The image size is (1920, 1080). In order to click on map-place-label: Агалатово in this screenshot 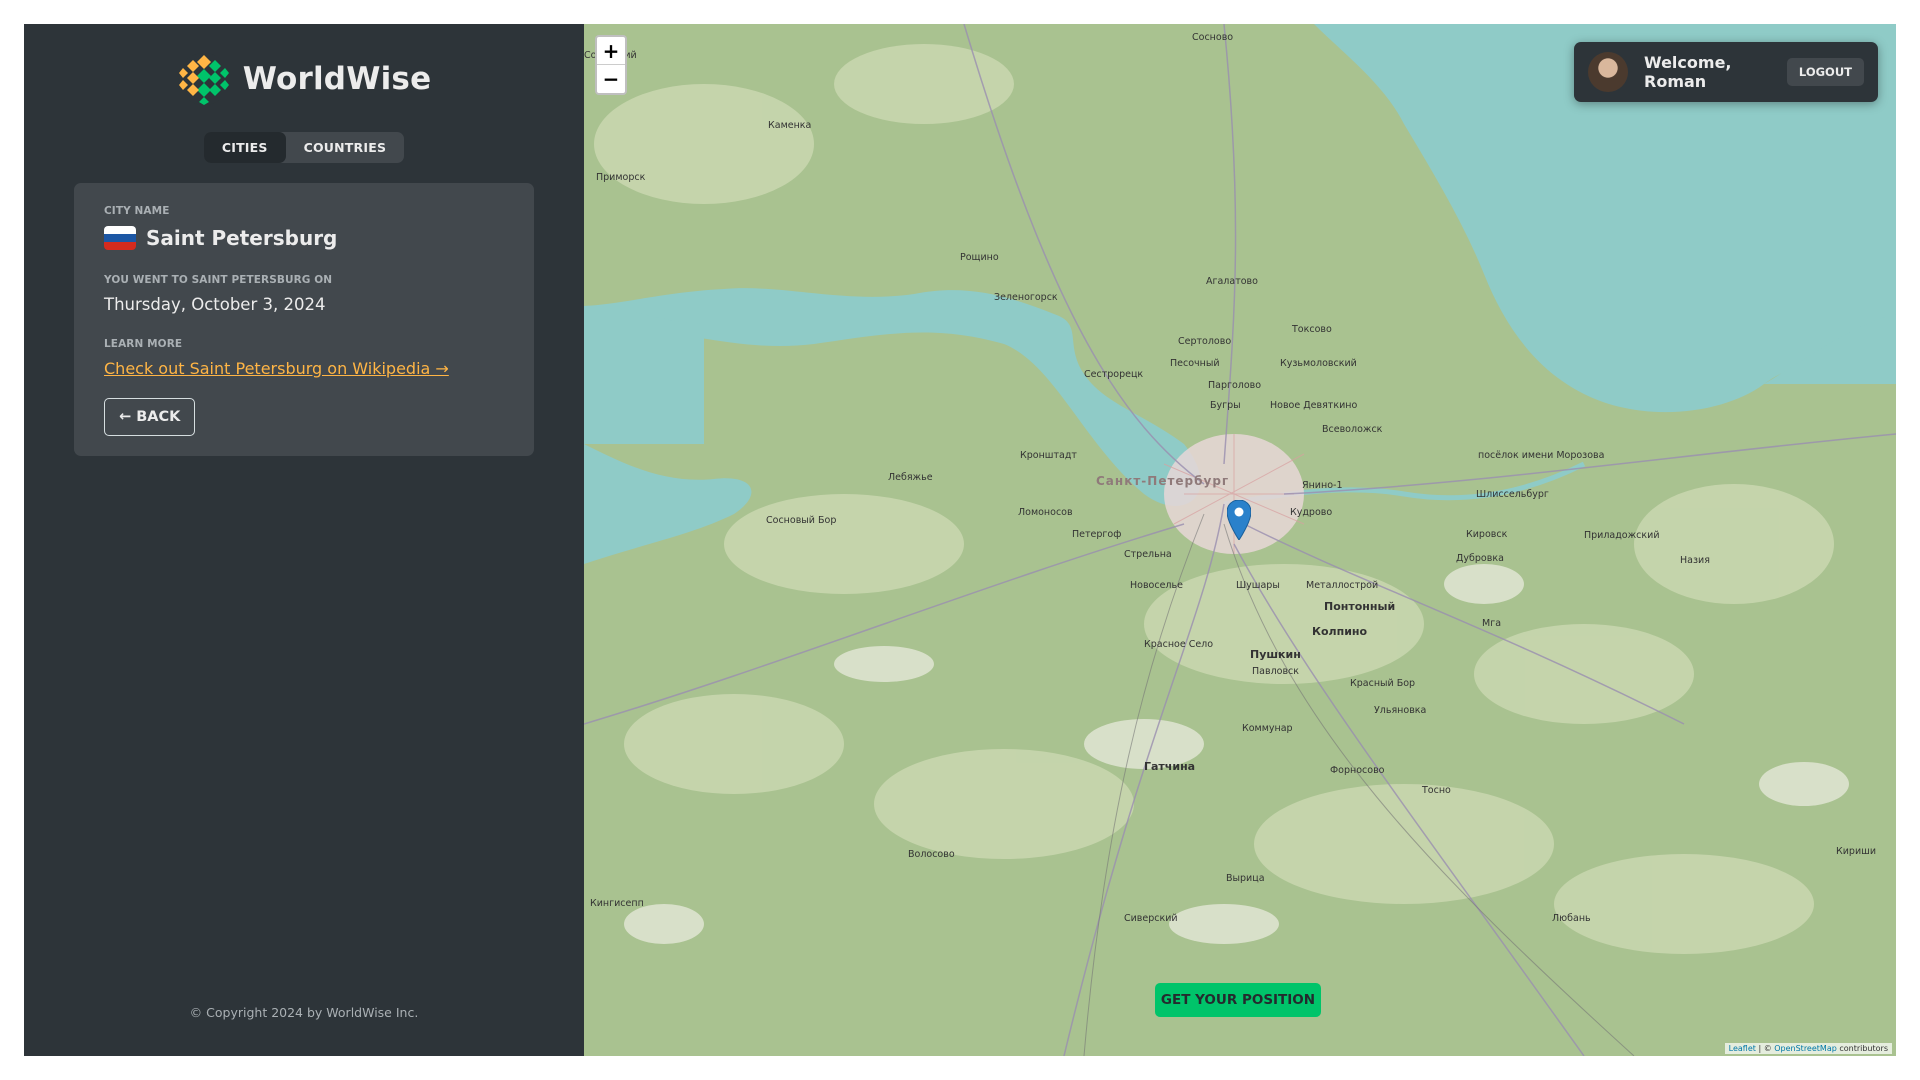, I will do `click(1232, 281)`.